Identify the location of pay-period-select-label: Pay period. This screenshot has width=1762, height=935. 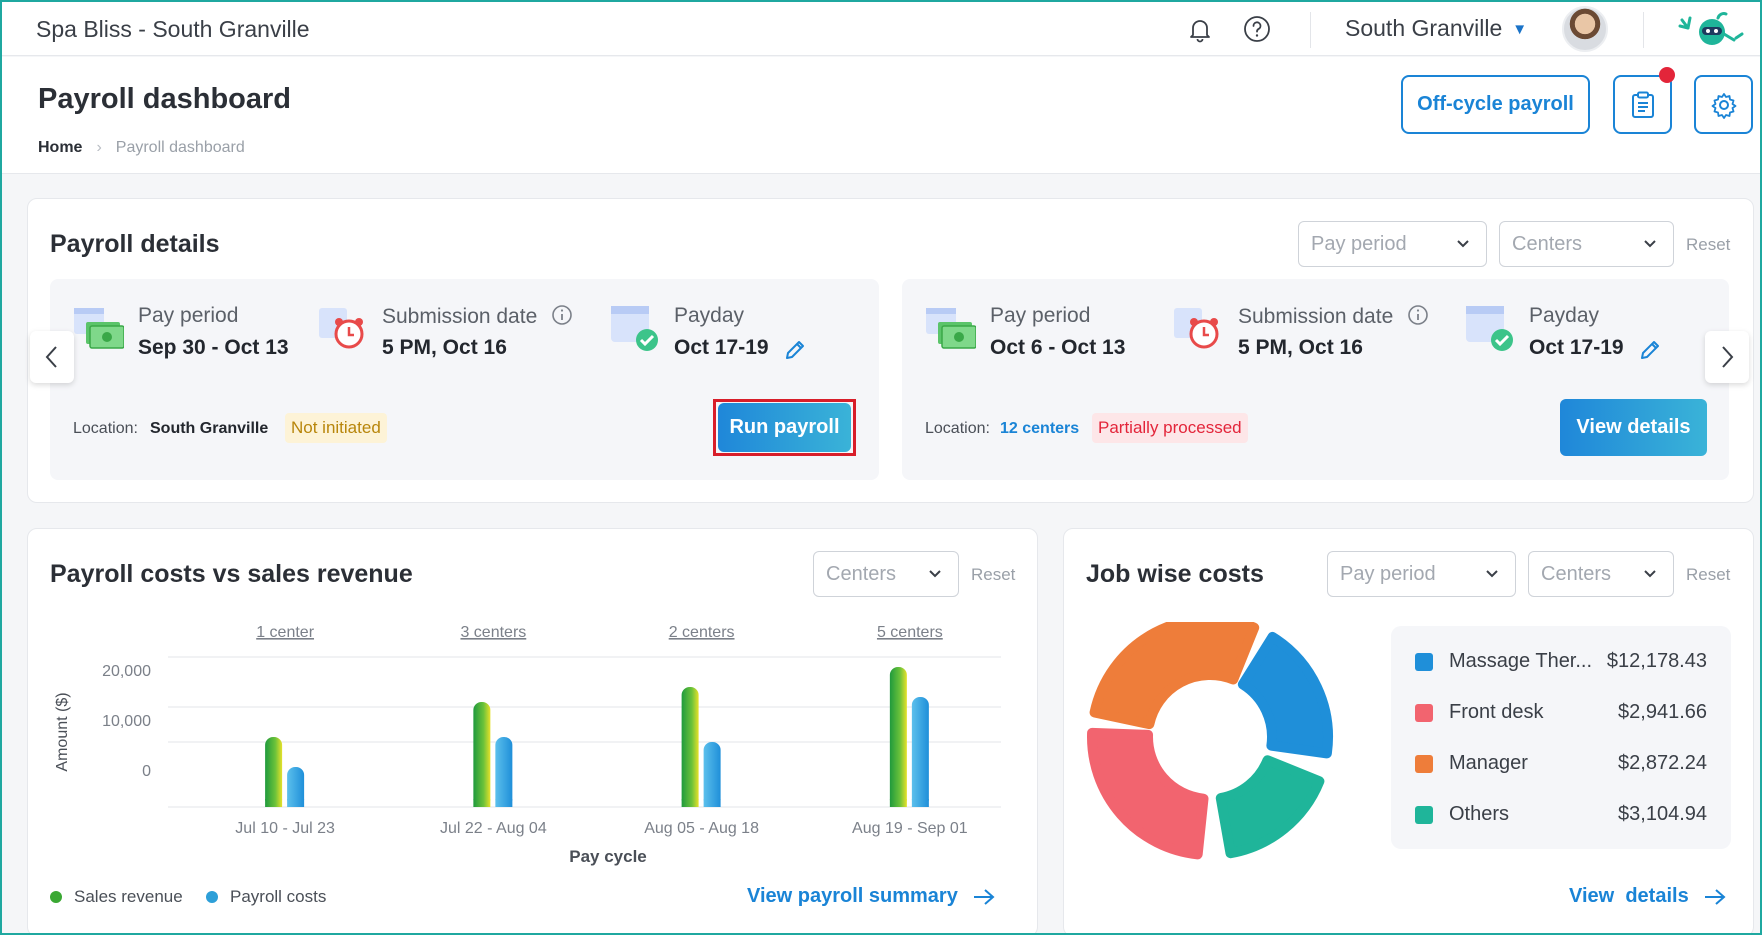
(1359, 243).